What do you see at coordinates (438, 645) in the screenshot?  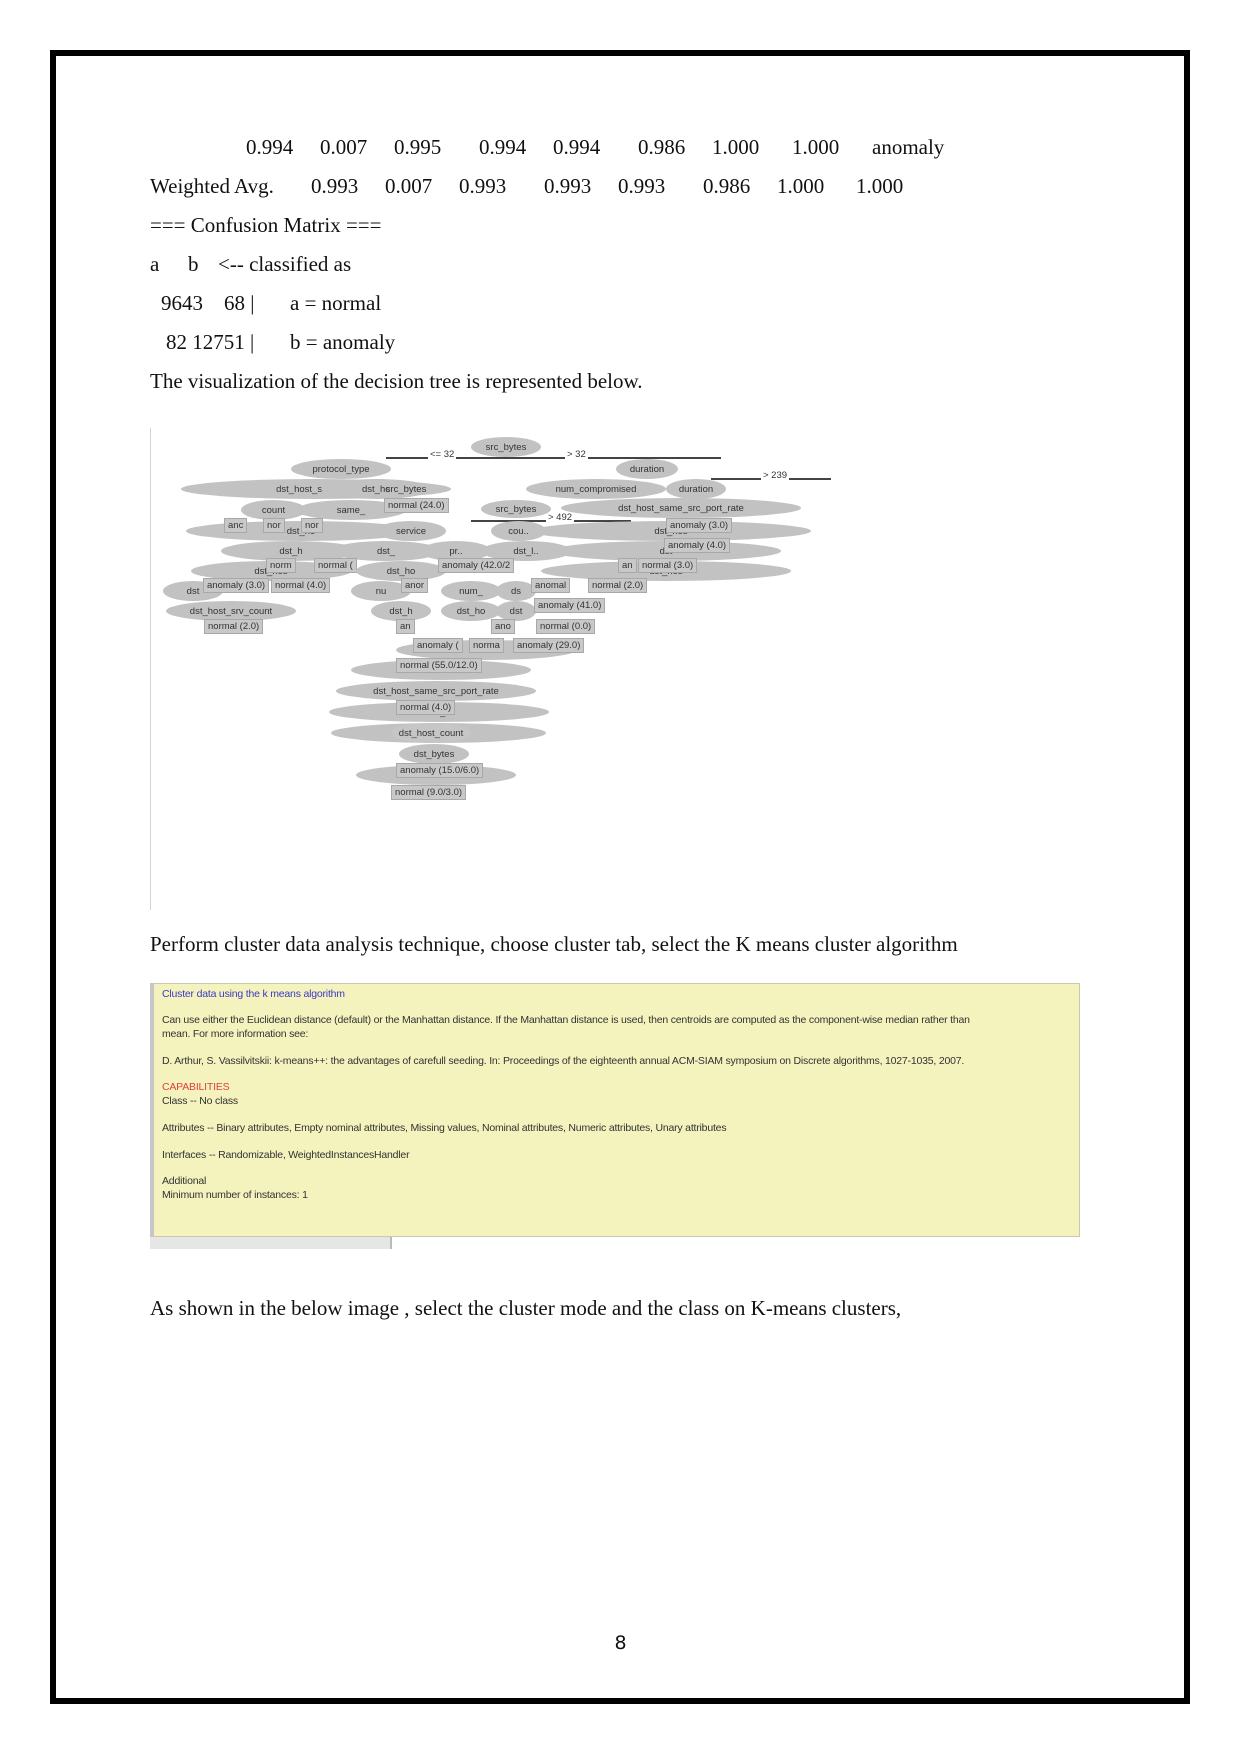 I see `tree-leaf: anomaly (` at bounding box center [438, 645].